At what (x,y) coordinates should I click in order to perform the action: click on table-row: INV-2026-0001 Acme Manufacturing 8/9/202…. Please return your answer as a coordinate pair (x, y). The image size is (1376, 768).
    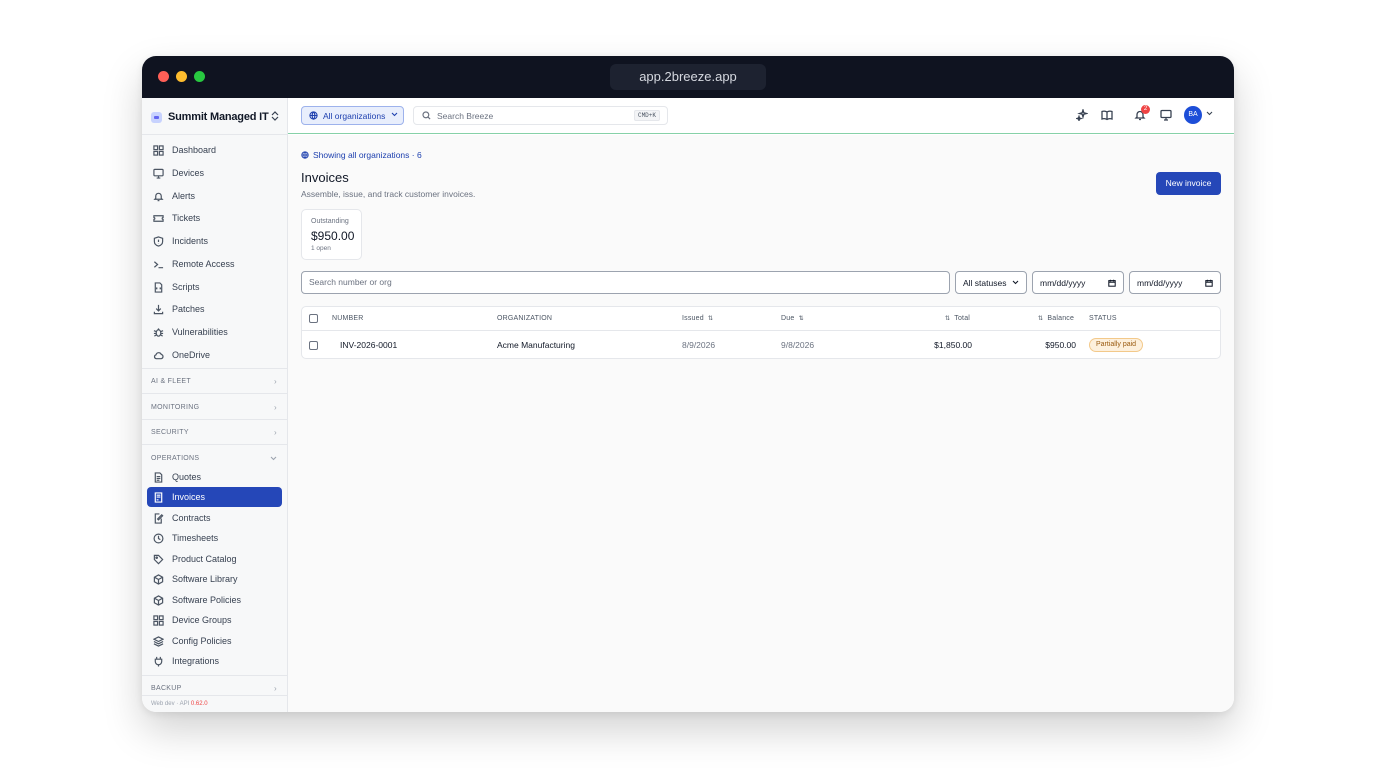
    Looking at the image, I should click on (761, 344).